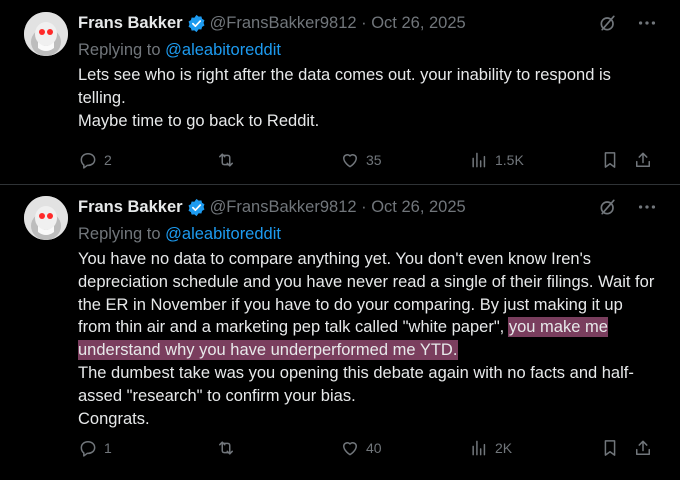 The image size is (680, 480). I want to click on reply-button: 1, so click(95, 448).